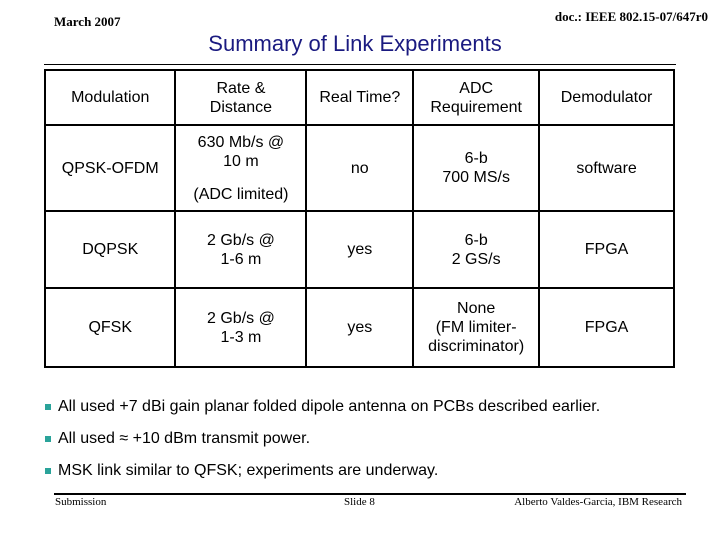  Describe the element at coordinates (631, 16) in the screenshot. I see `header-doc-id: doc.: IEEE 802.15-07/647r0` at that location.